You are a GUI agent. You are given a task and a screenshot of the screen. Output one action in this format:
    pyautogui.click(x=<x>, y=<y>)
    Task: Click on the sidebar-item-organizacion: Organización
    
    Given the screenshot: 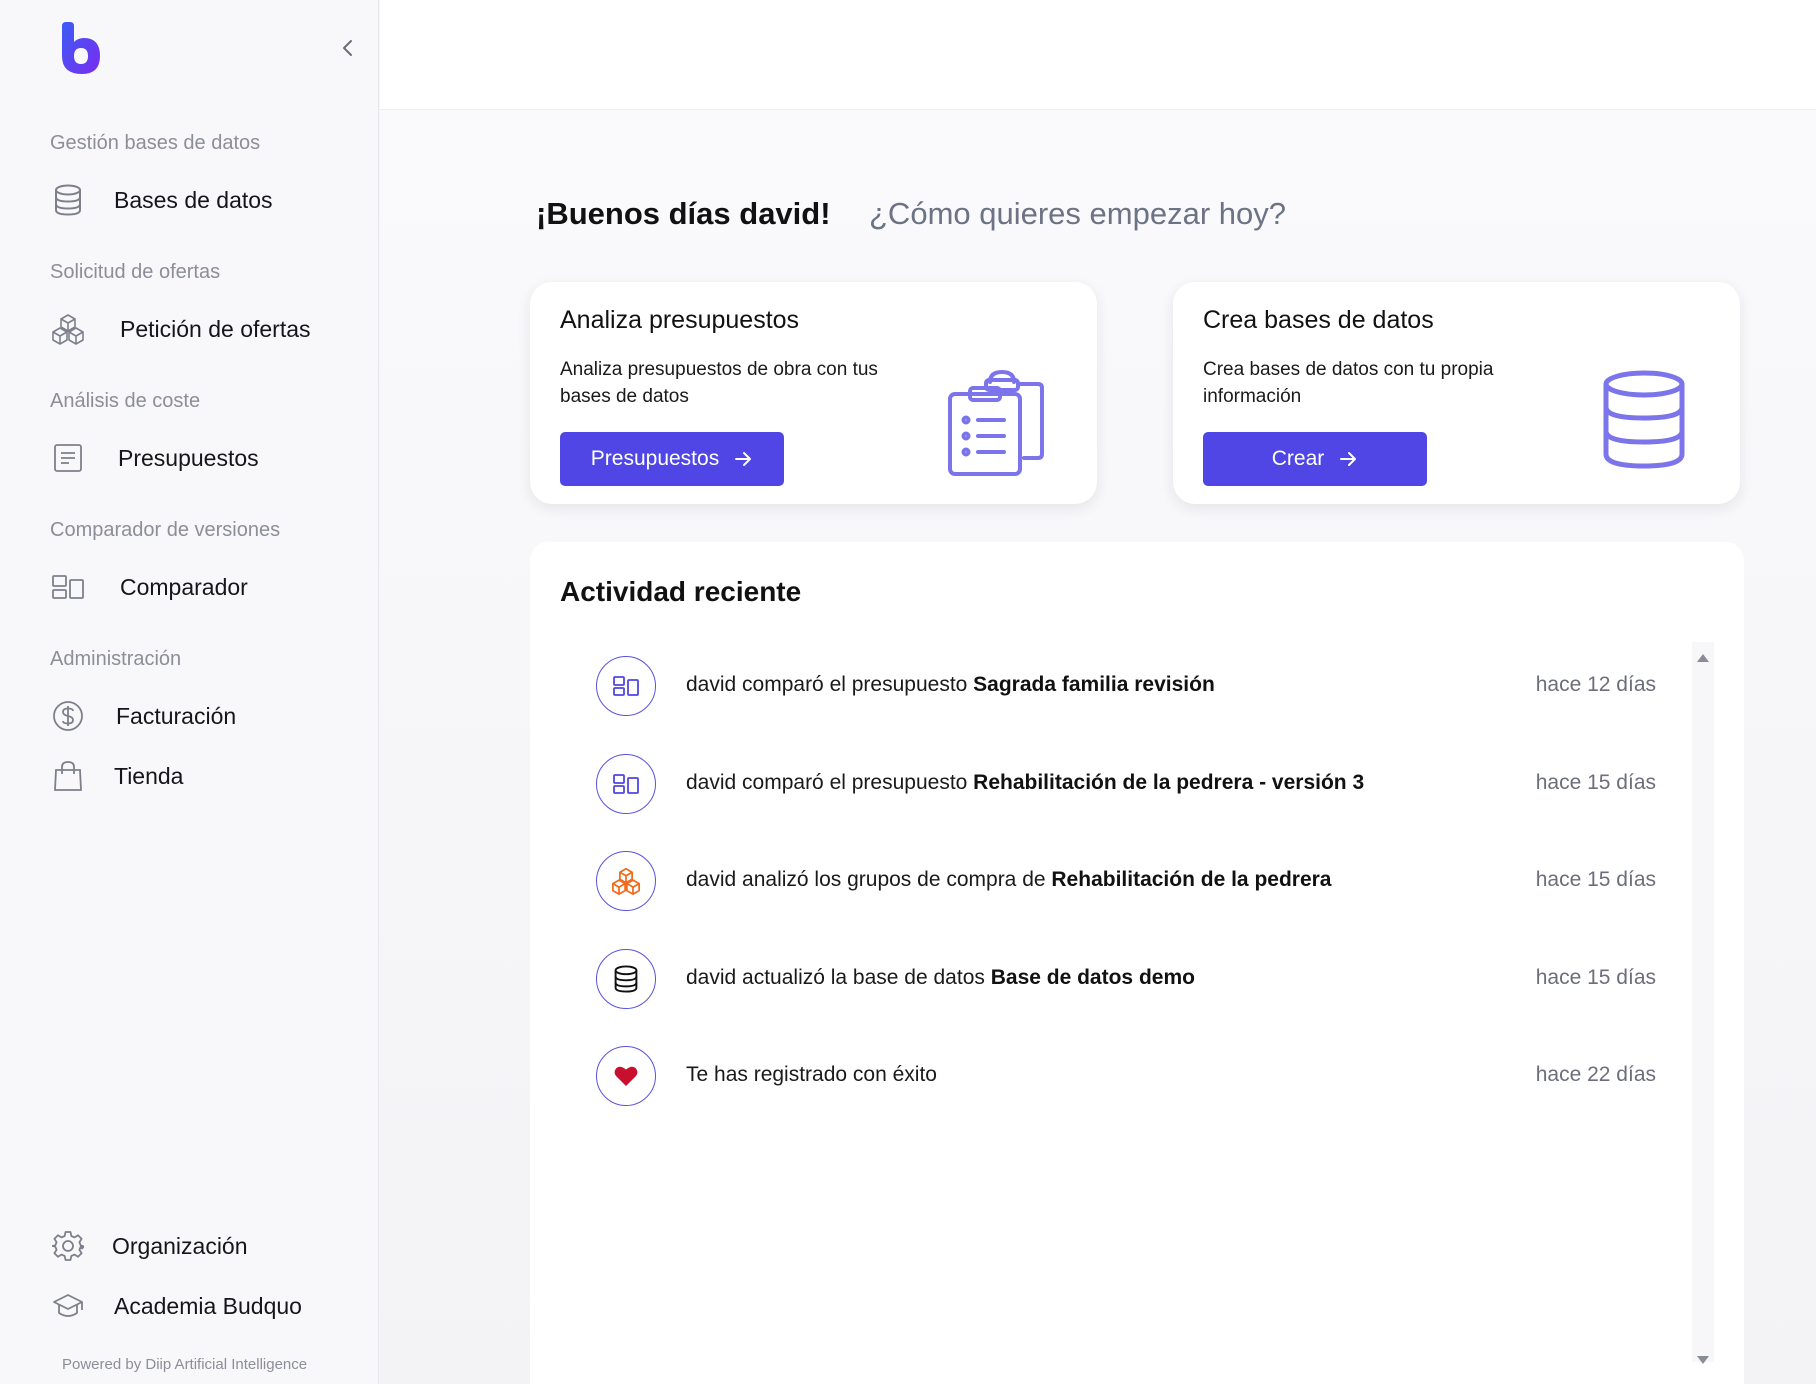 What is the action you would take?
    pyautogui.click(x=200, y=1246)
    